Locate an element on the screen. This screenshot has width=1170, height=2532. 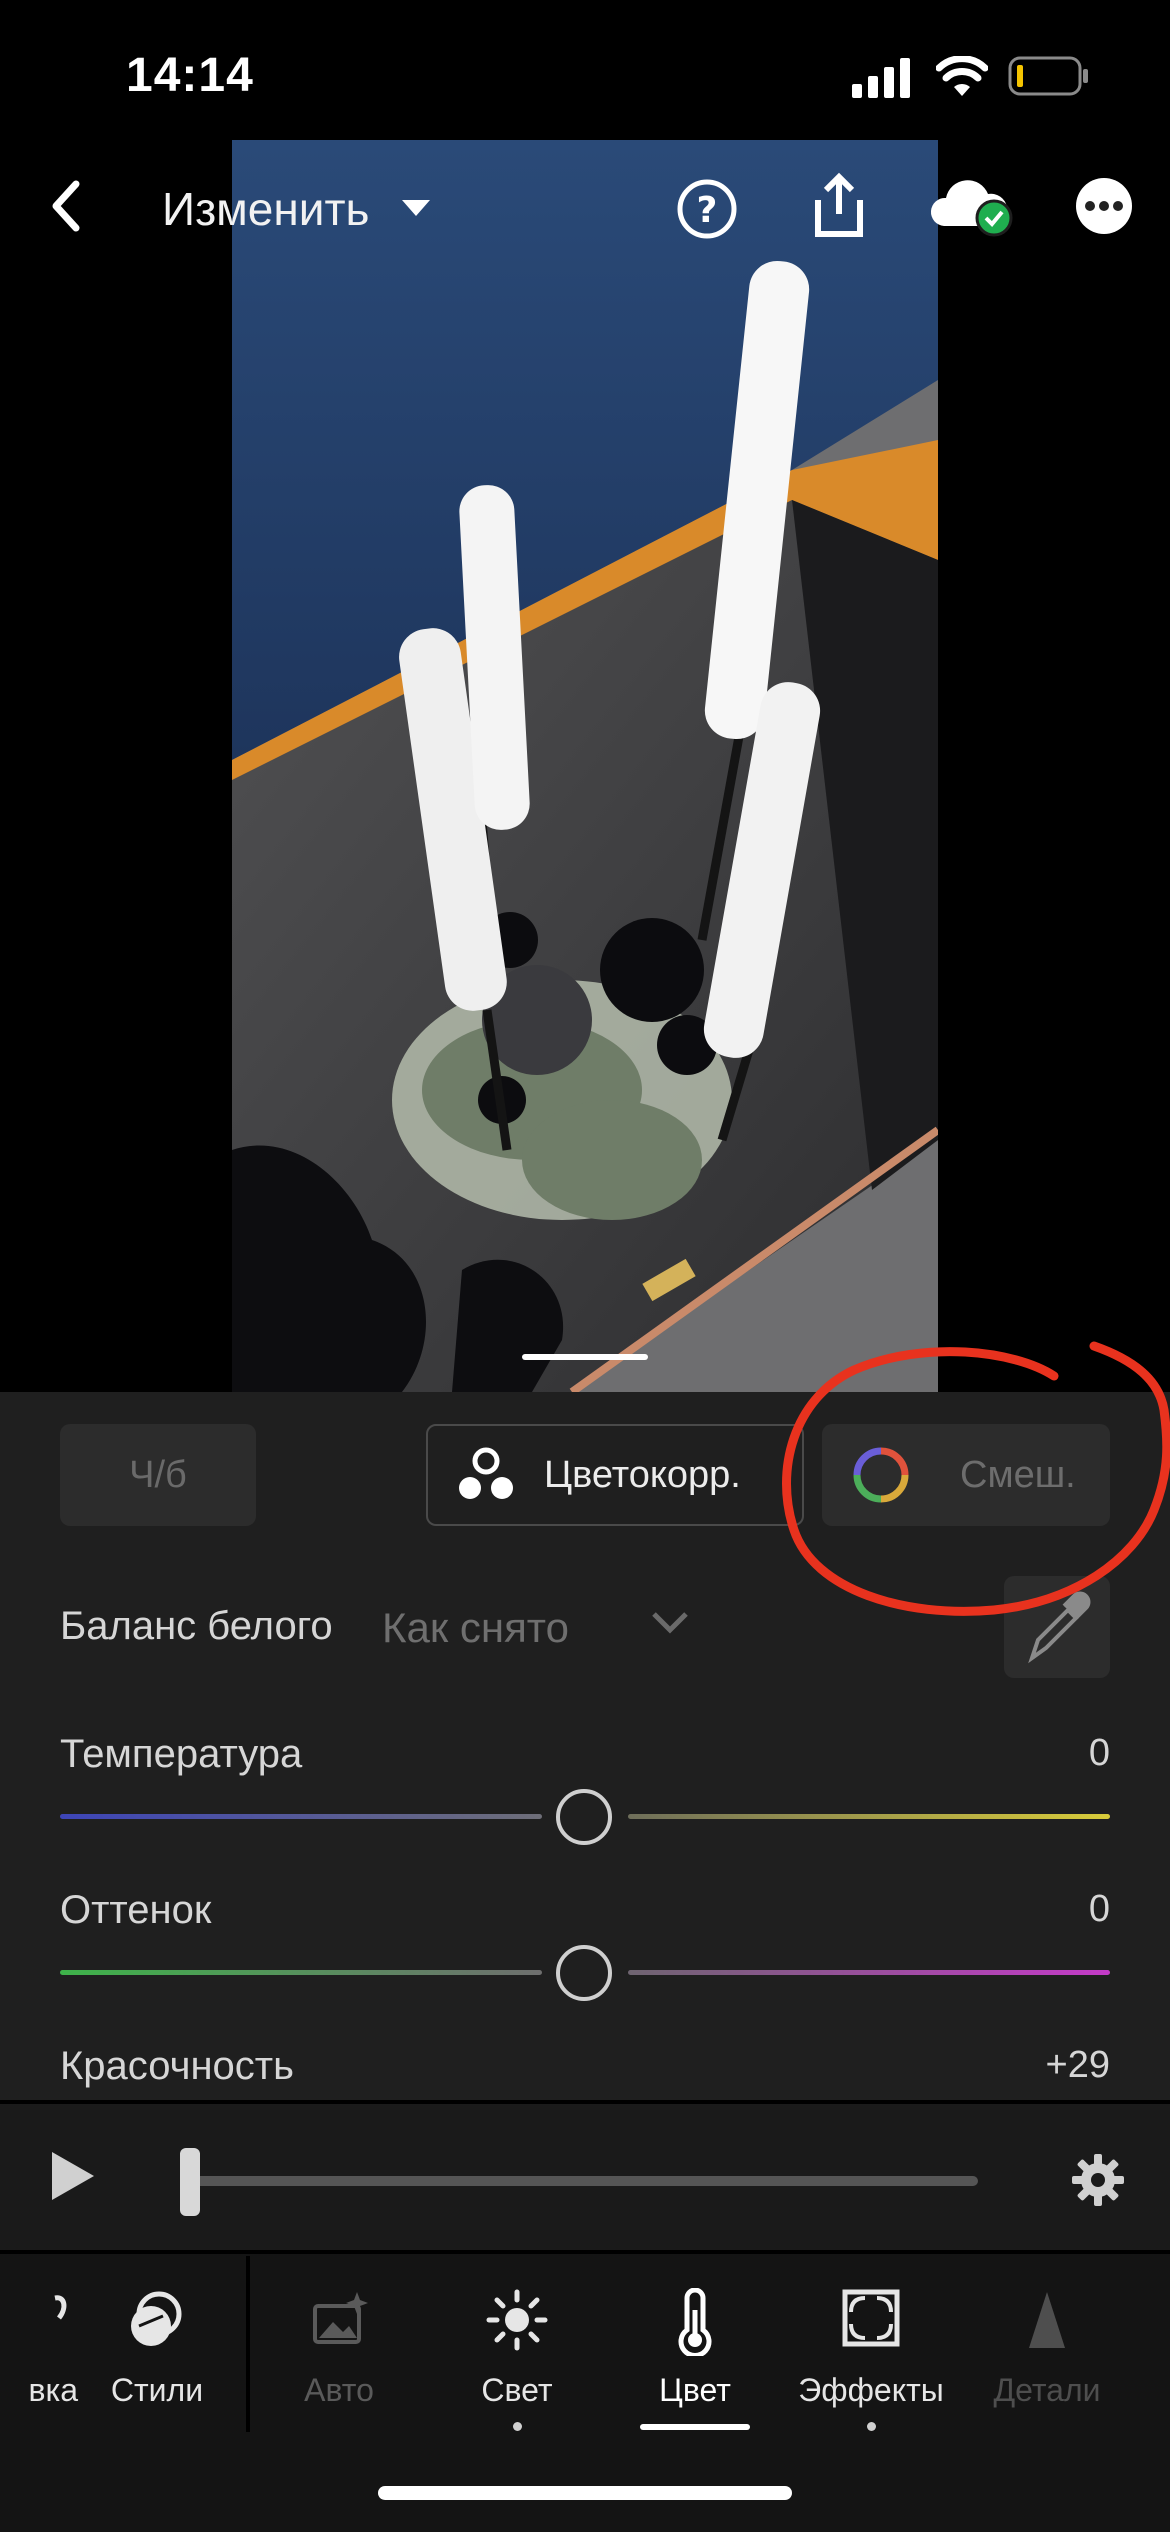
temperature-track-right is located at coordinates (869, 1816).